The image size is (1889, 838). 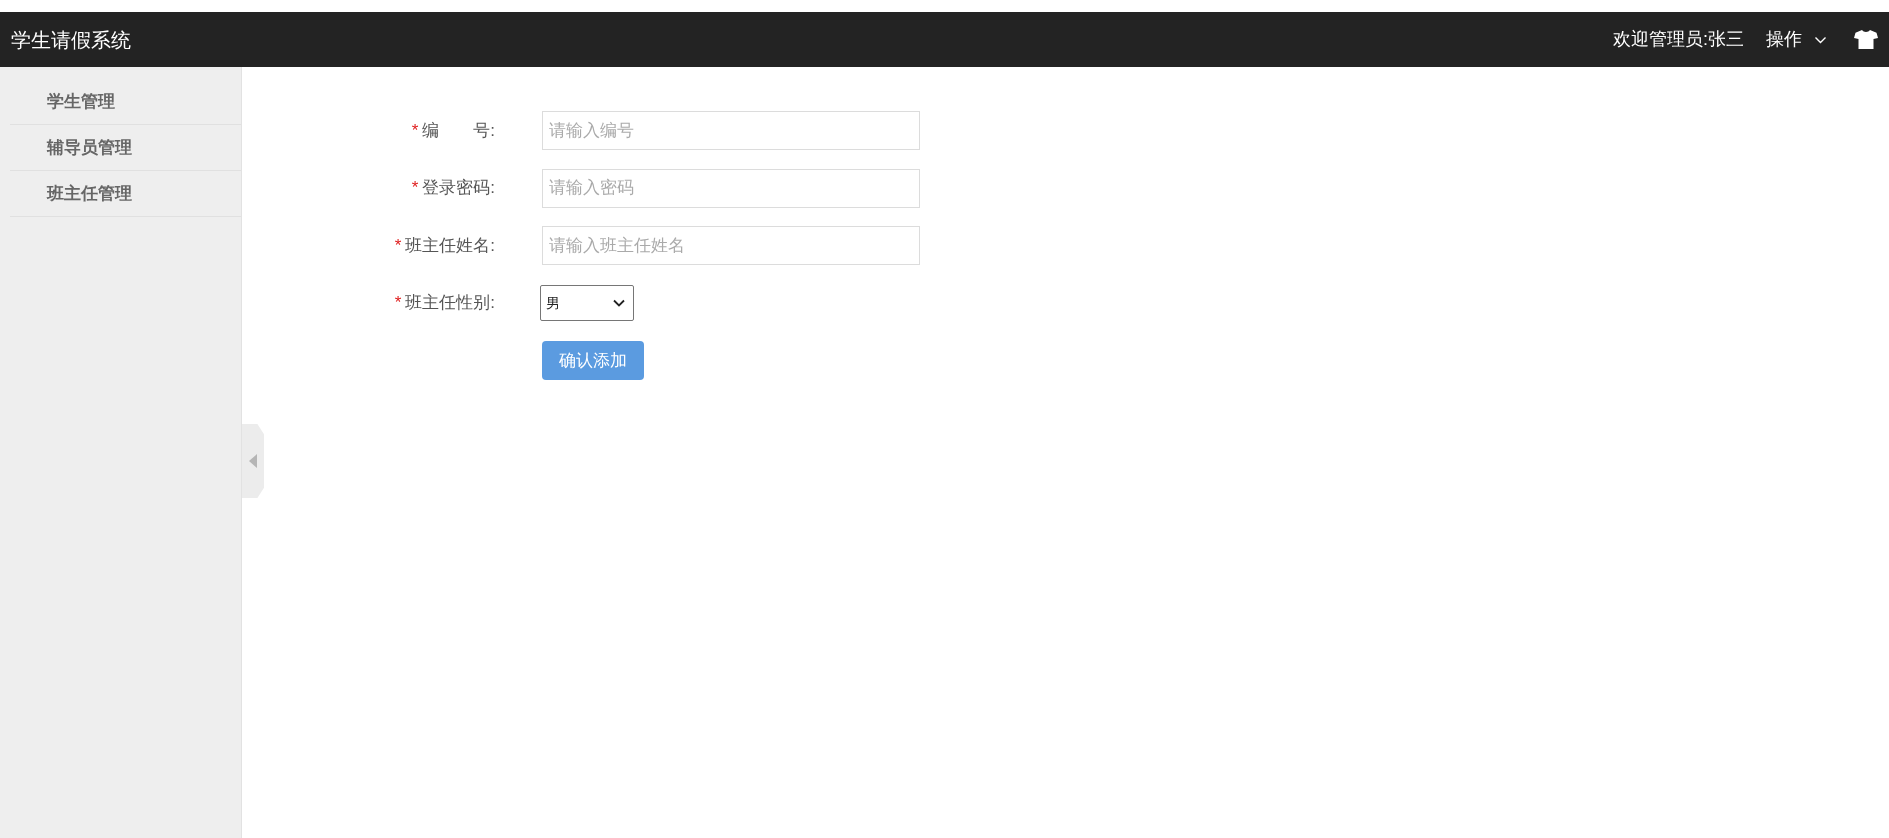 What do you see at coordinates (450, 303) in the screenshot?
I see `field-label: 班主任性别:` at bounding box center [450, 303].